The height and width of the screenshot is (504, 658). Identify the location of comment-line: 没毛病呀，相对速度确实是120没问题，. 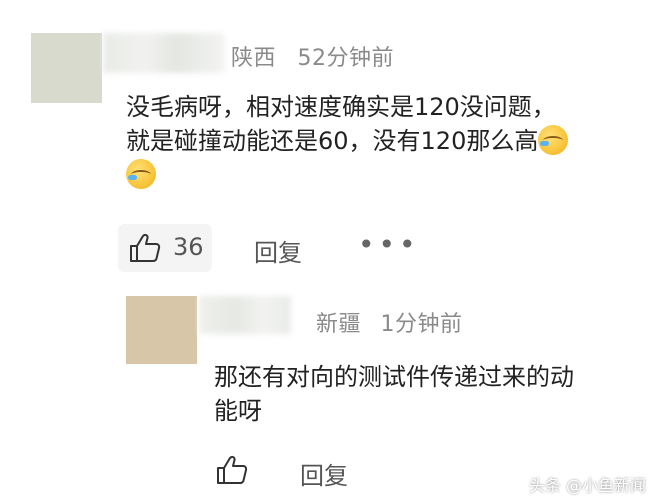
(341, 107).